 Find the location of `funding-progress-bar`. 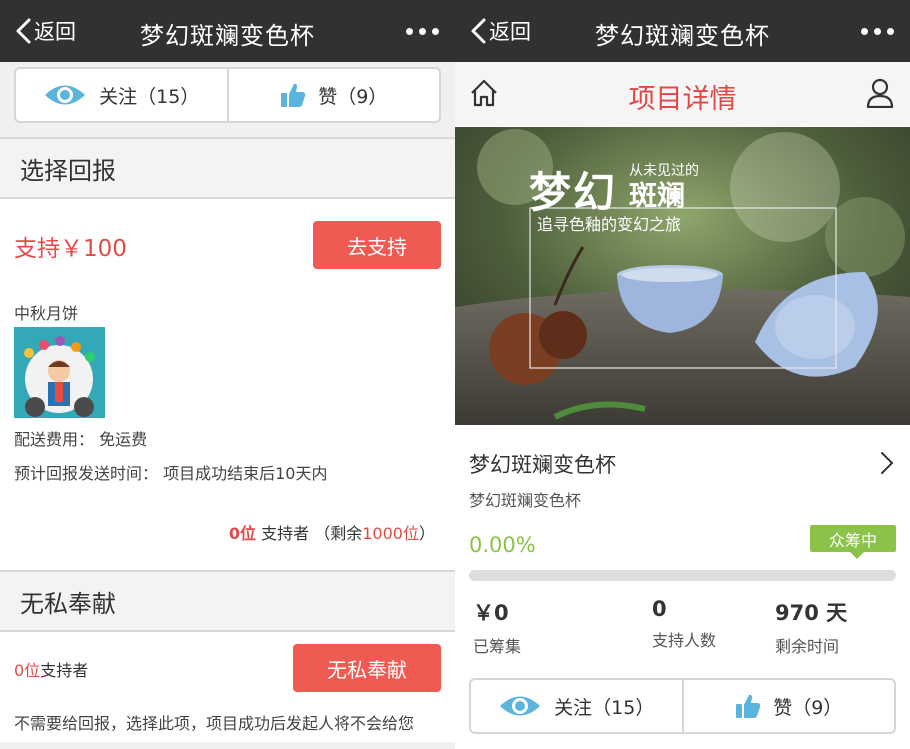

funding-progress-bar is located at coordinates (682, 575).